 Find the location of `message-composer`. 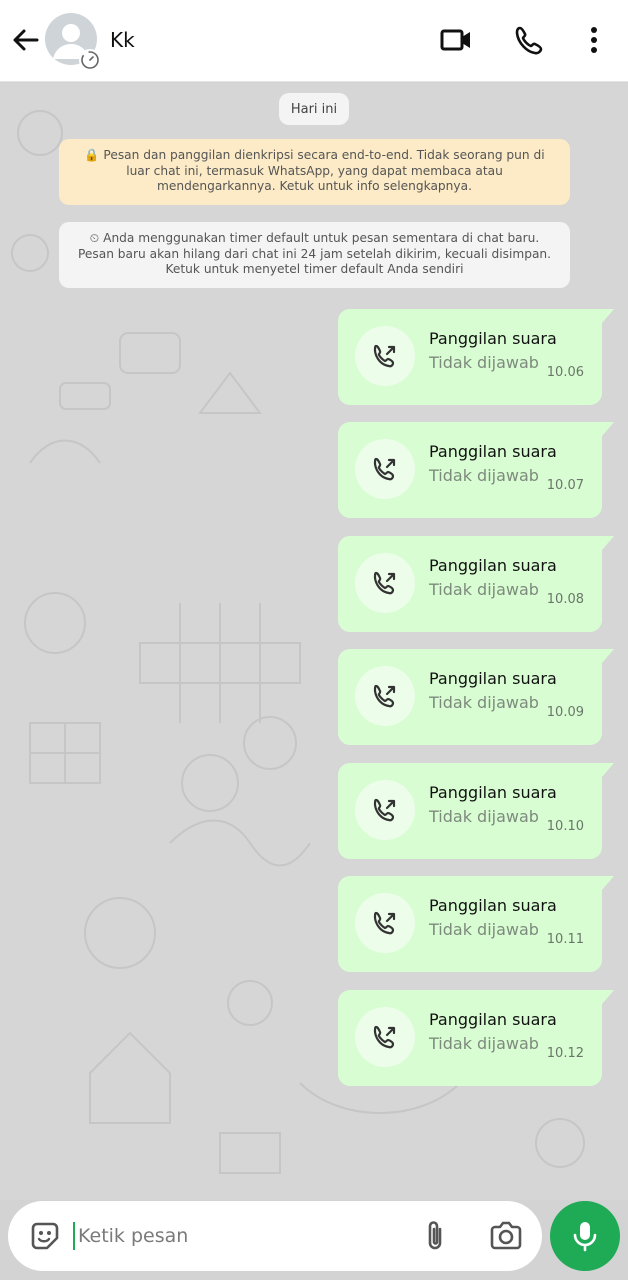

message-composer is located at coordinates (275, 1236).